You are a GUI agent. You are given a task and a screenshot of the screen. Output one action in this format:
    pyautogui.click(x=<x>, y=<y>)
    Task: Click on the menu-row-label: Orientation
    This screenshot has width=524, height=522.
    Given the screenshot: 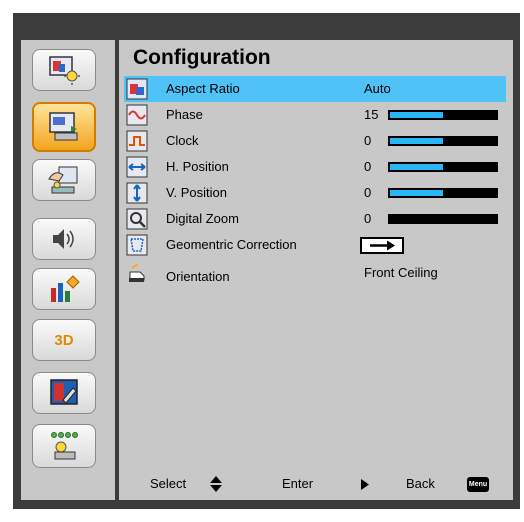 What is the action you would take?
    pyautogui.click(x=198, y=276)
    